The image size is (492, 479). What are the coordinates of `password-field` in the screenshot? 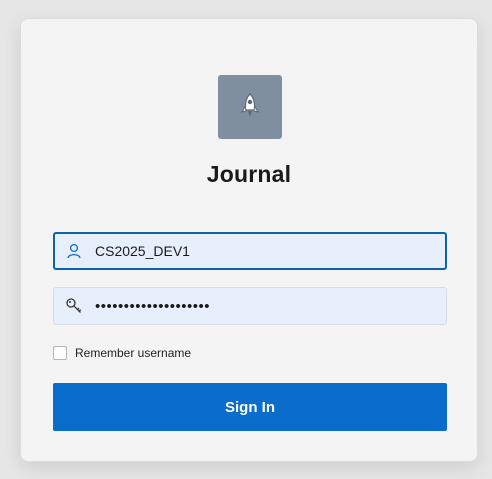 It's located at (250, 306).